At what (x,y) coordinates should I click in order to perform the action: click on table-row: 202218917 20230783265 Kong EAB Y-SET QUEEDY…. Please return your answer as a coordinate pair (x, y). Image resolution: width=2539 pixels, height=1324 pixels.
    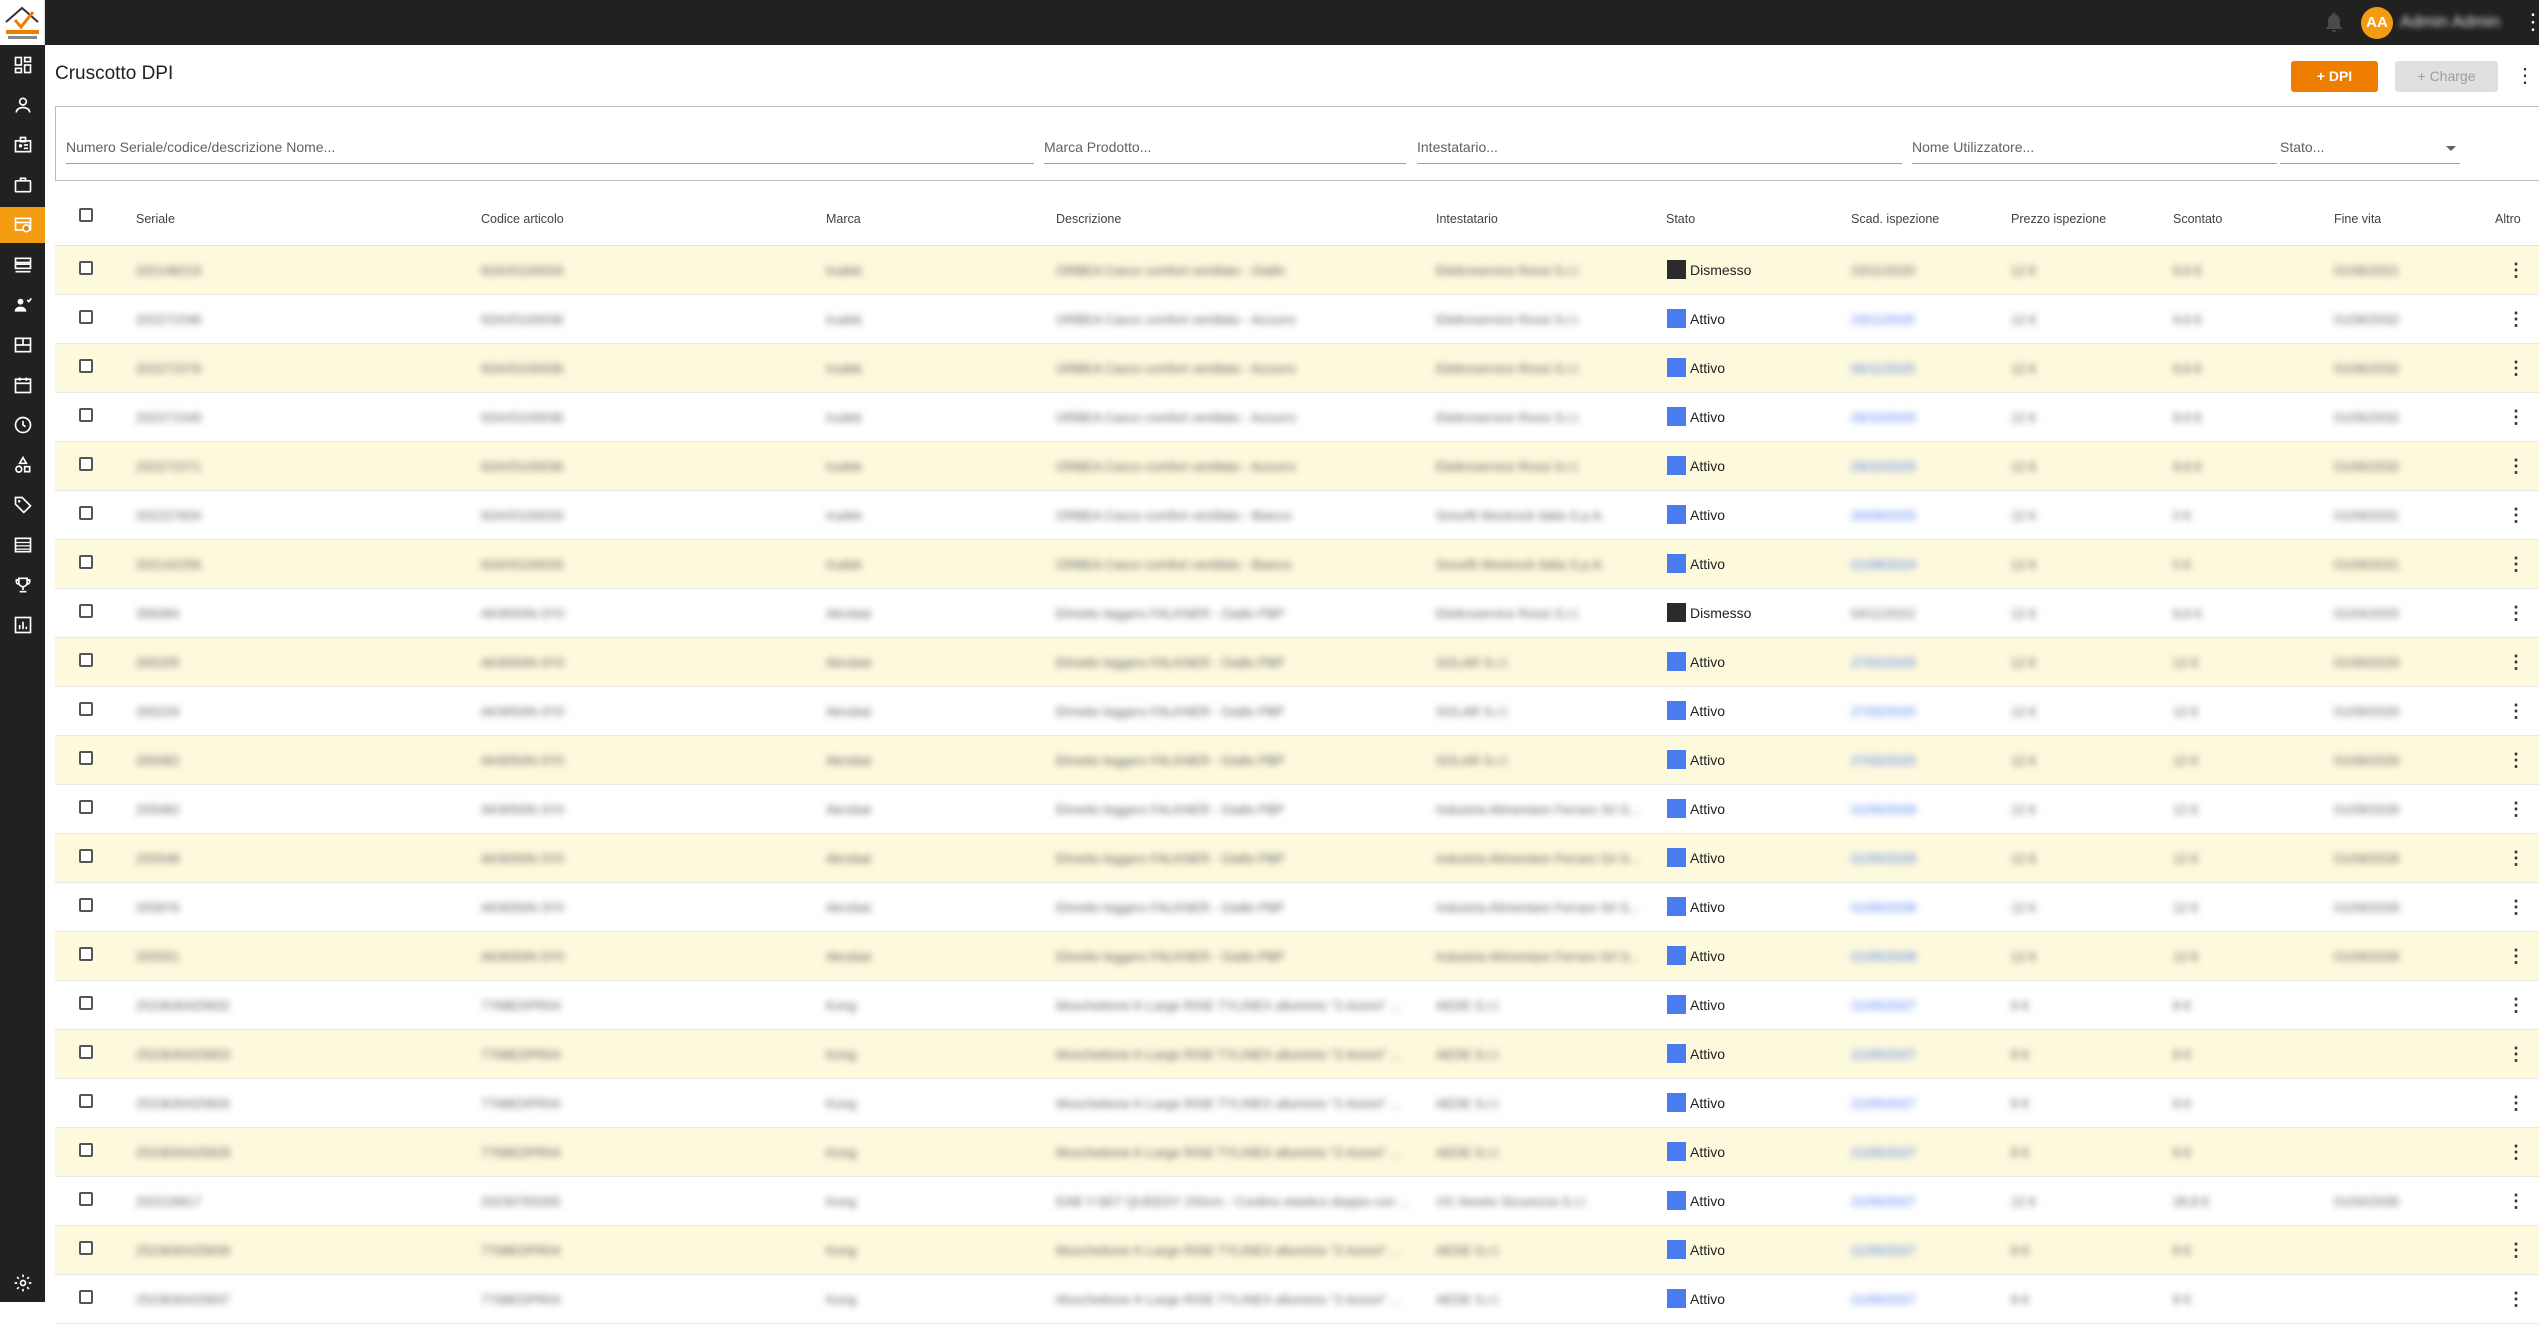
    Looking at the image, I should click on (1297, 1201).